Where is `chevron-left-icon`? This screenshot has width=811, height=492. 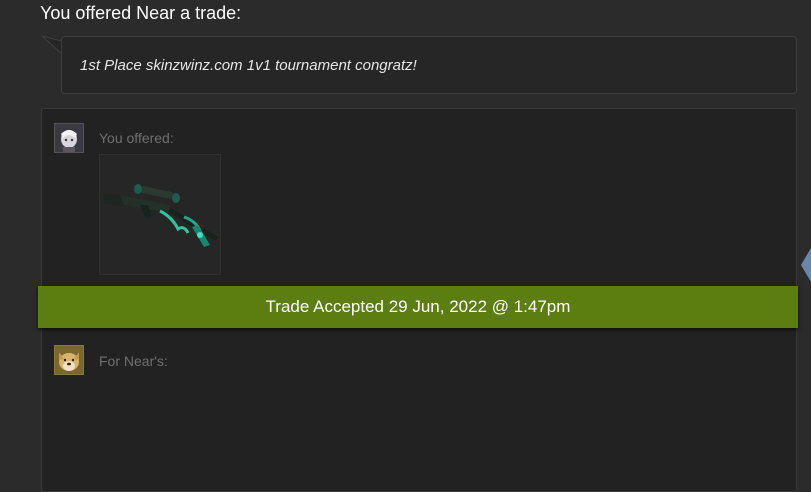 chevron-left-icon is located at coordinates (806, 265).